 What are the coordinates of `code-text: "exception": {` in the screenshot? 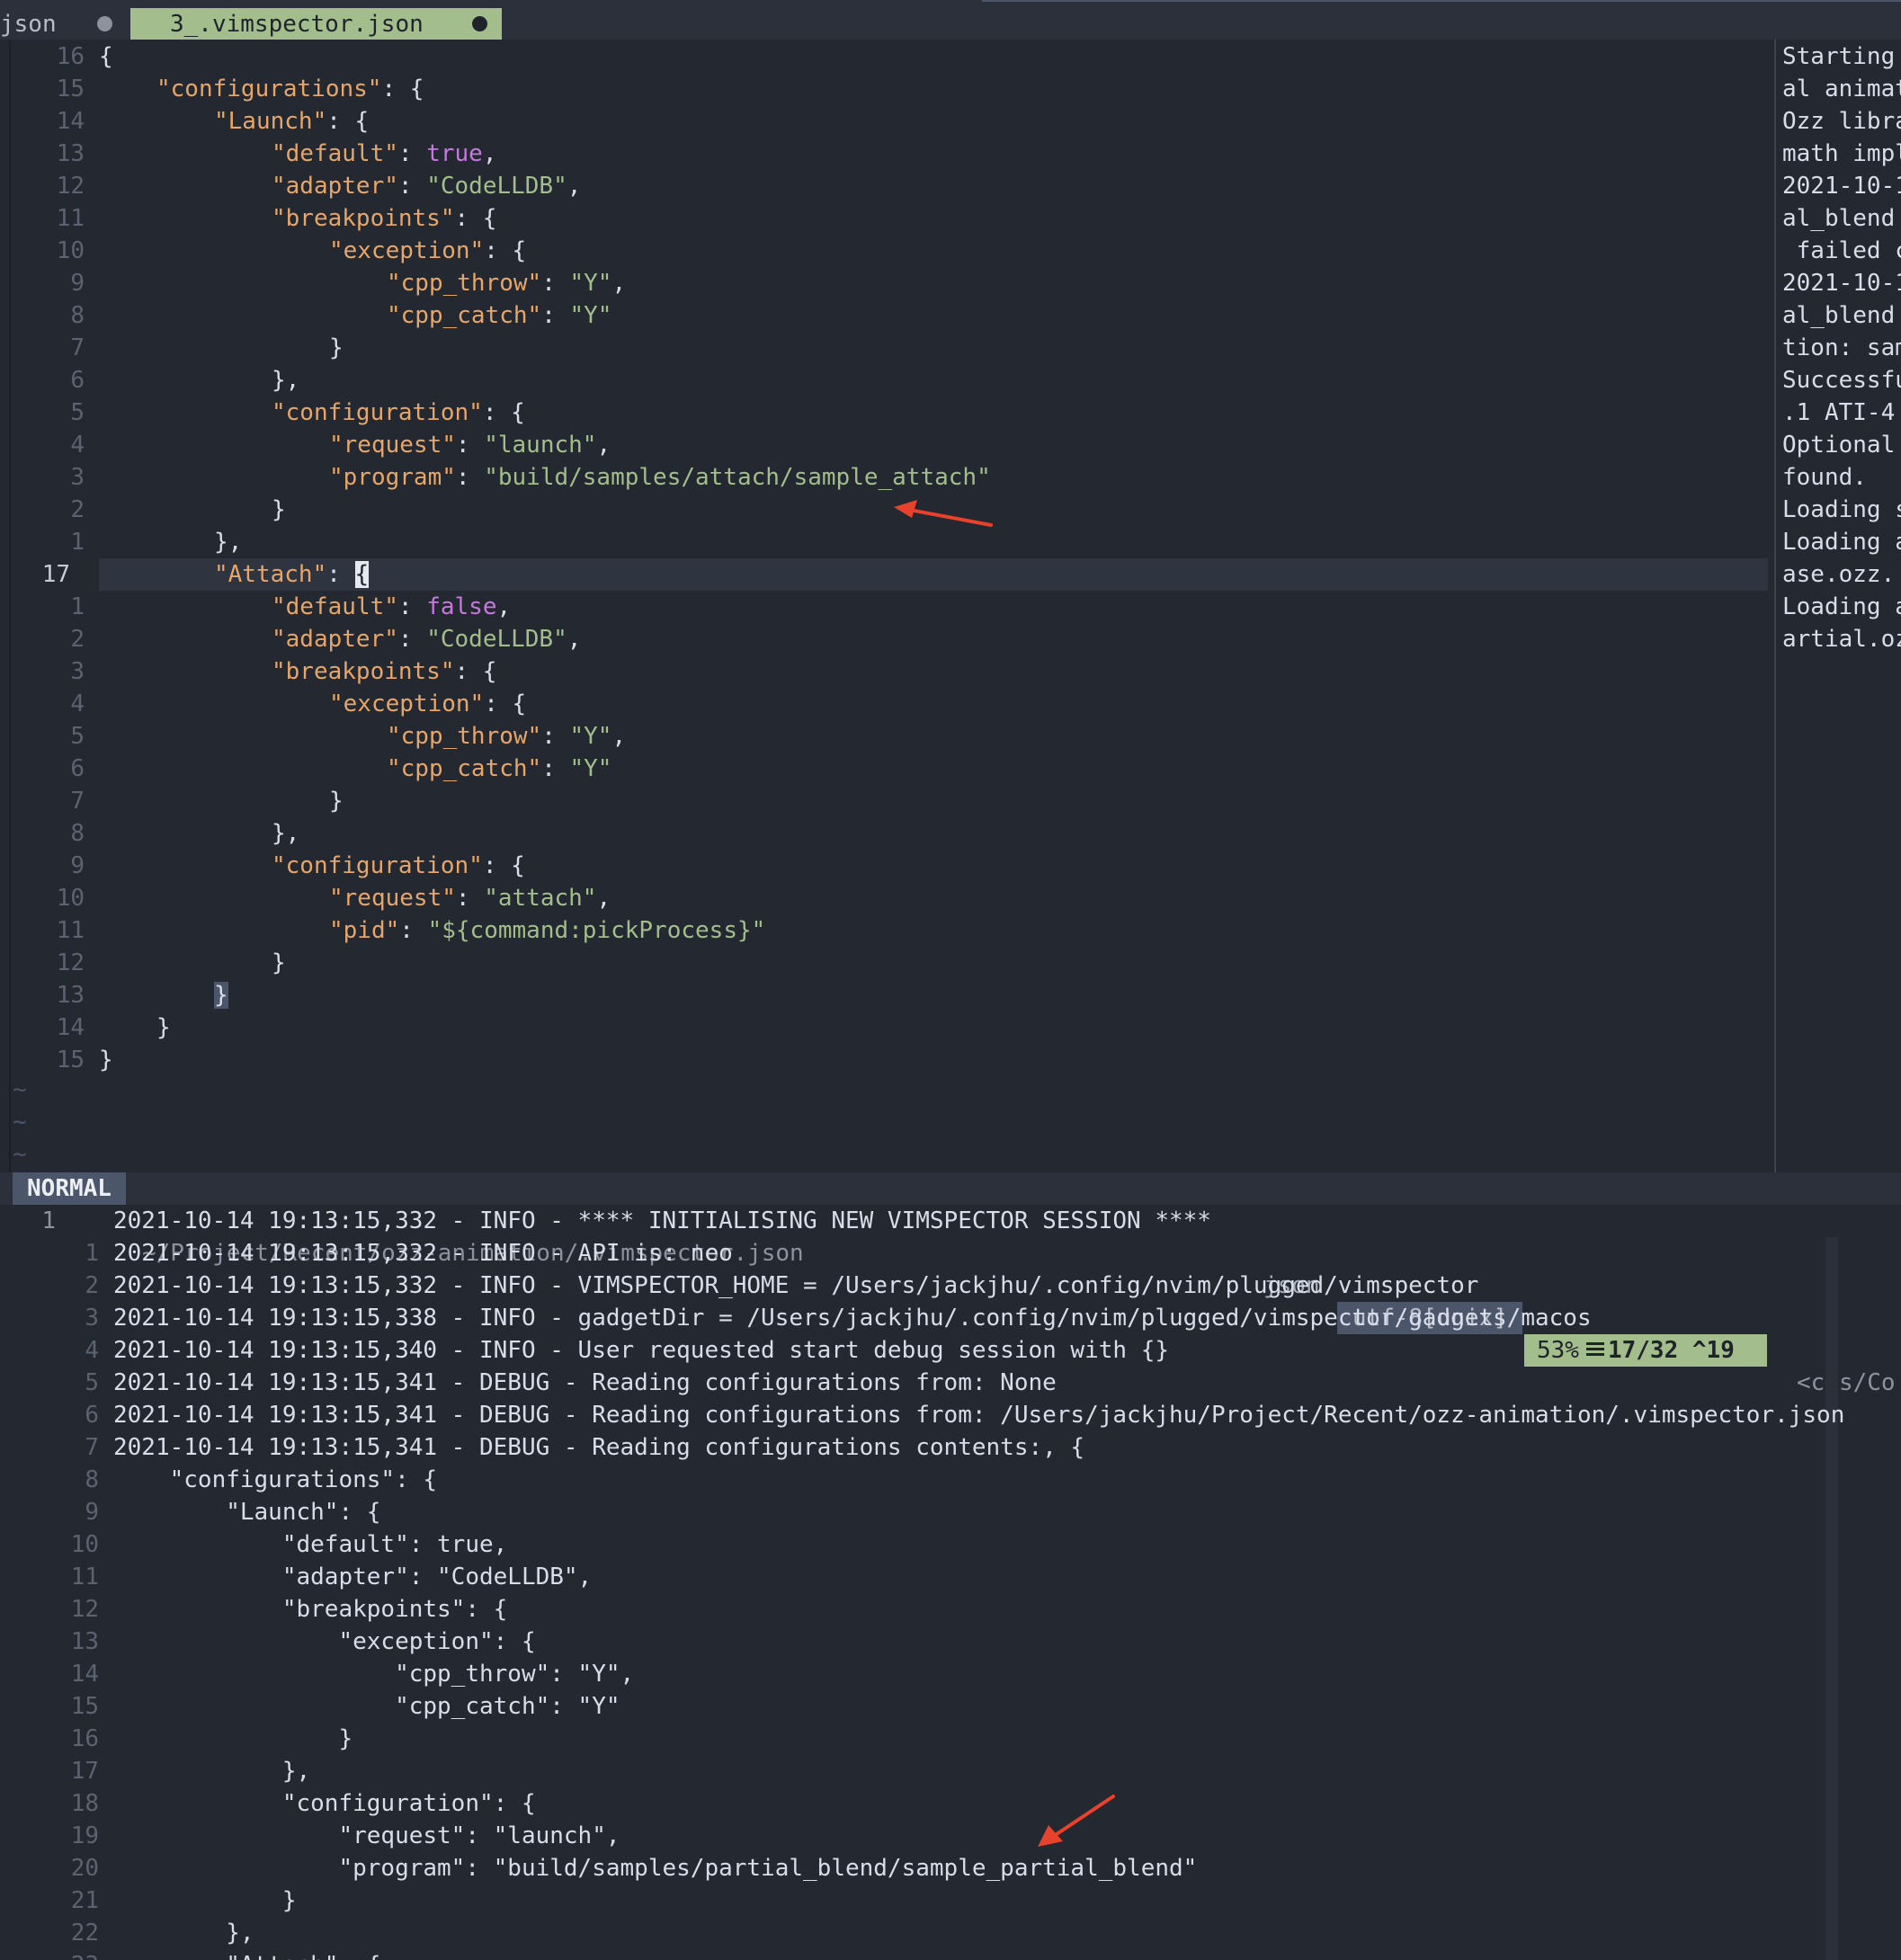 It's located at (428, 704).